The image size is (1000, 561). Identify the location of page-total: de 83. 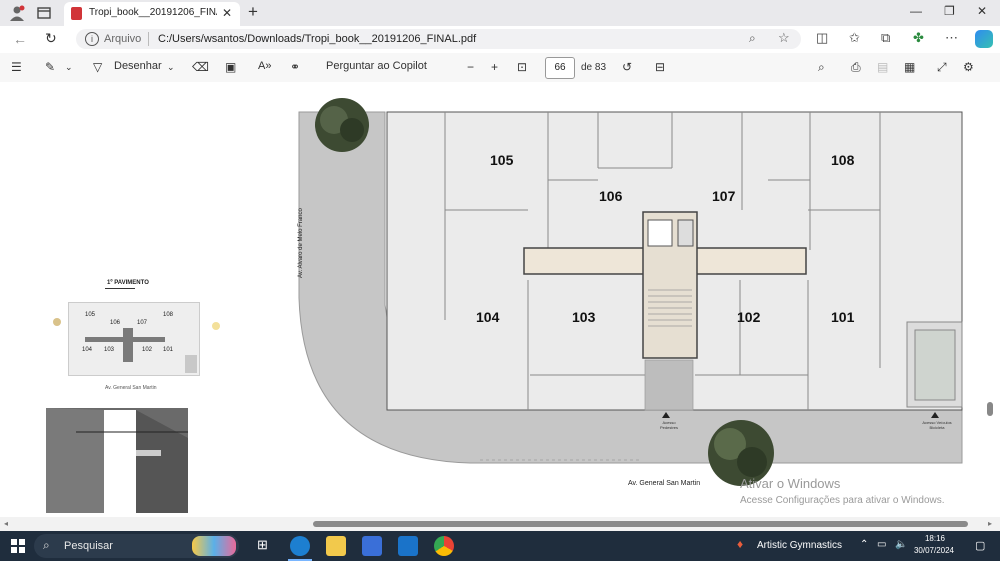
(594, 67).